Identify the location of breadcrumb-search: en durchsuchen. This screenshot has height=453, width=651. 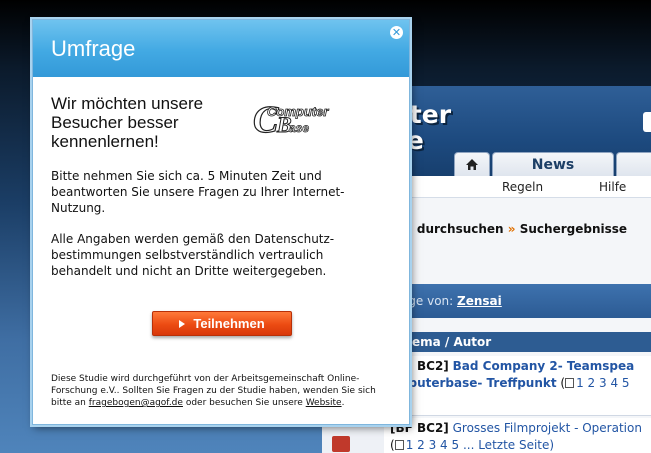
(450, 229).